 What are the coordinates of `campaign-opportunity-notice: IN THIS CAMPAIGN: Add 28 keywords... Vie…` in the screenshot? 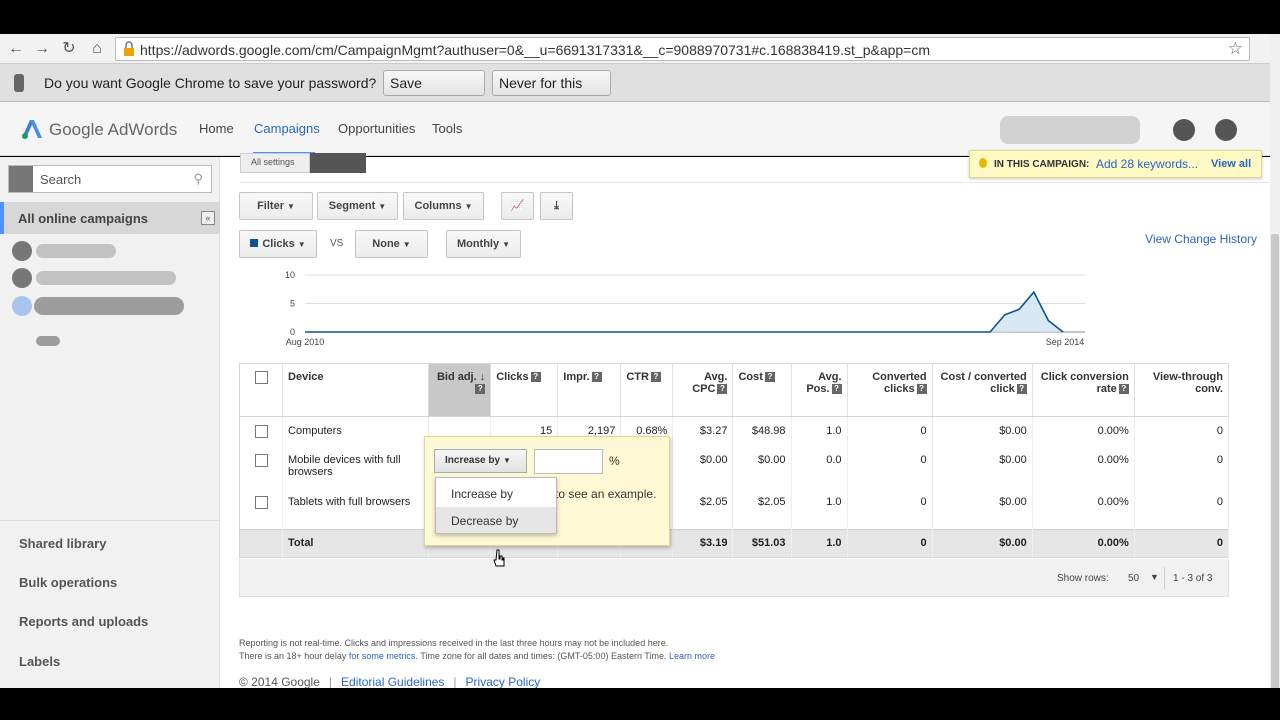 It's located at (1115, 164).